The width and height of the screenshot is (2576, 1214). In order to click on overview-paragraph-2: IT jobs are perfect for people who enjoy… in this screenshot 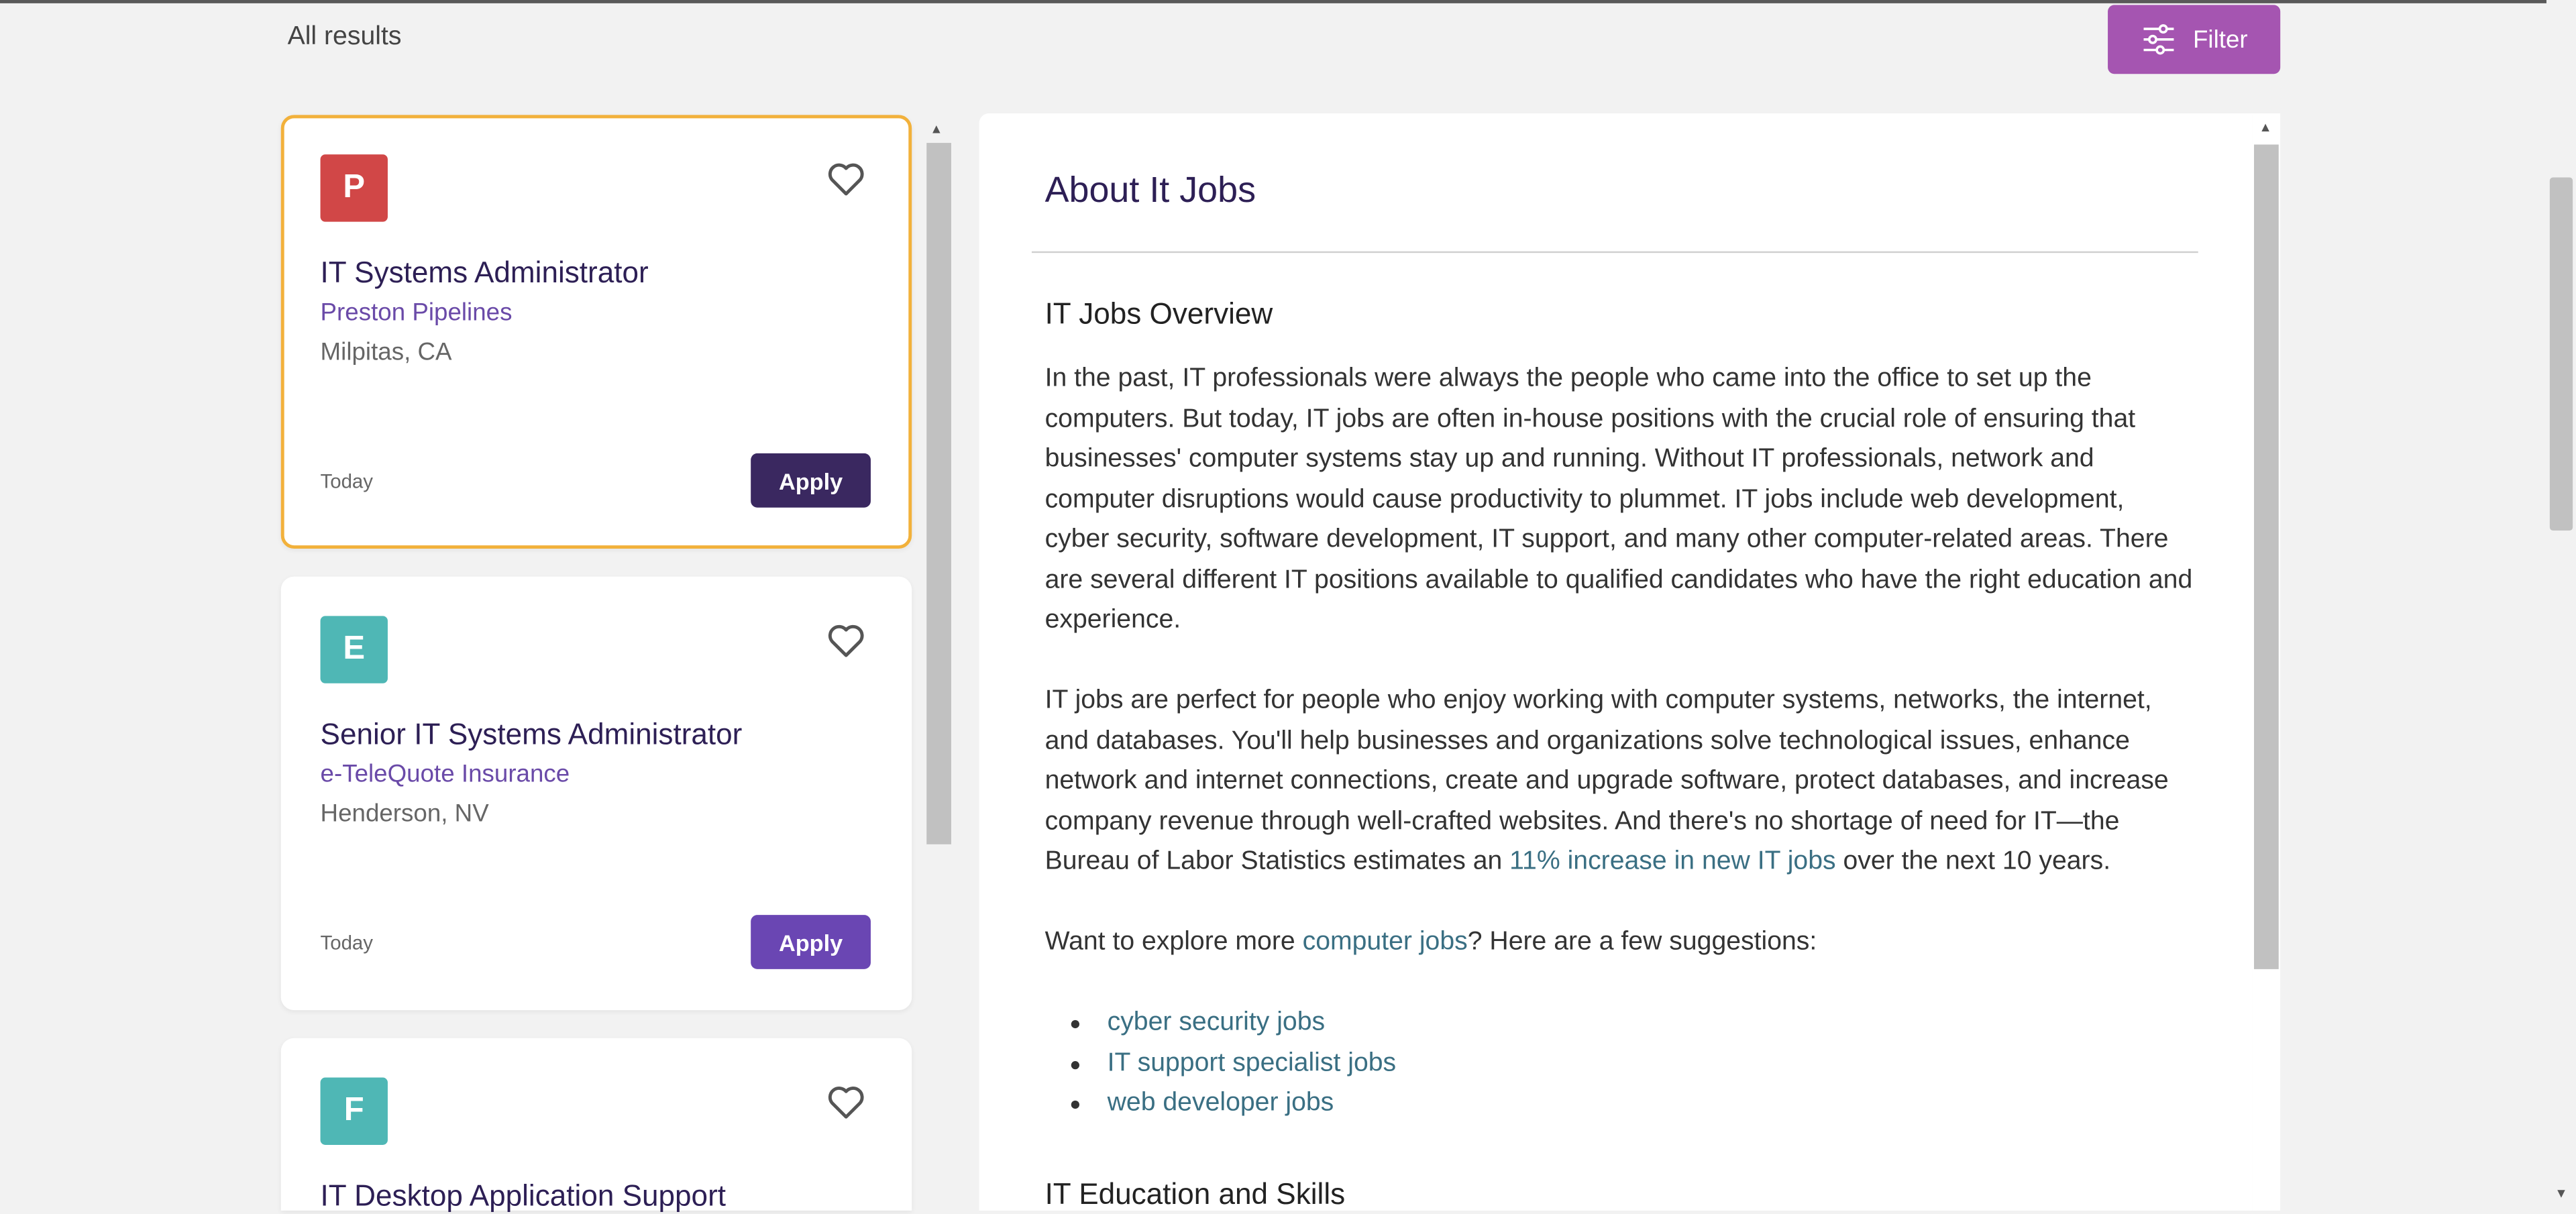, I will do `click(1606, 781)`.